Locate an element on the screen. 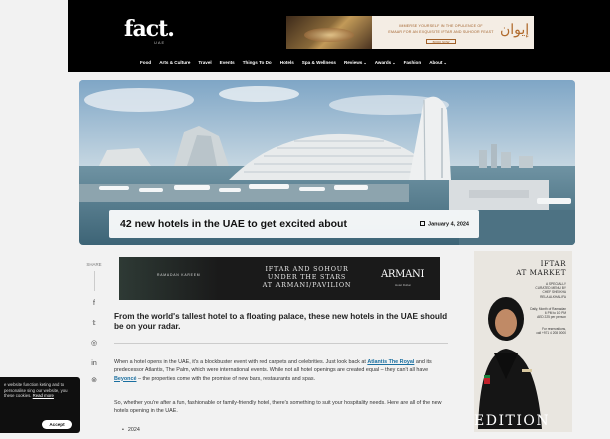 Image resolution: width=610 pixels, height=439 pixels. nav-item-label: Food is located at coordinates (146, 62).